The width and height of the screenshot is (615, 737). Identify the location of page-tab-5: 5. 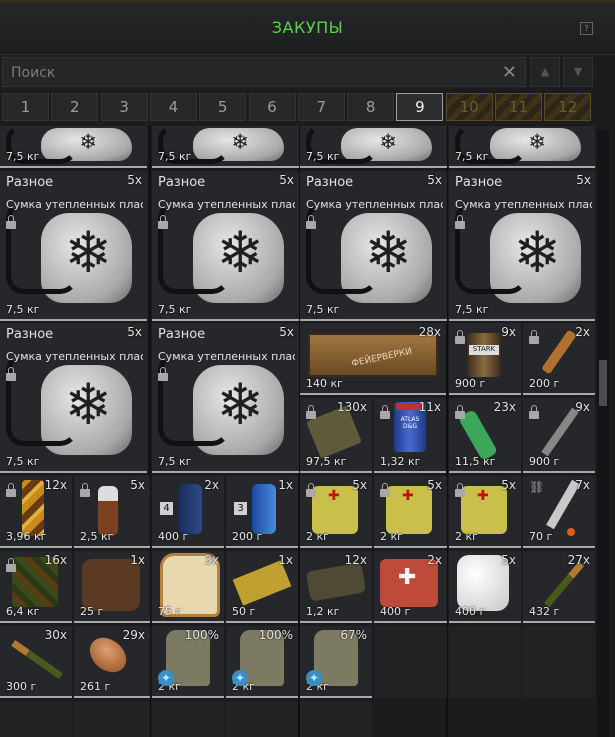
(223, 107).